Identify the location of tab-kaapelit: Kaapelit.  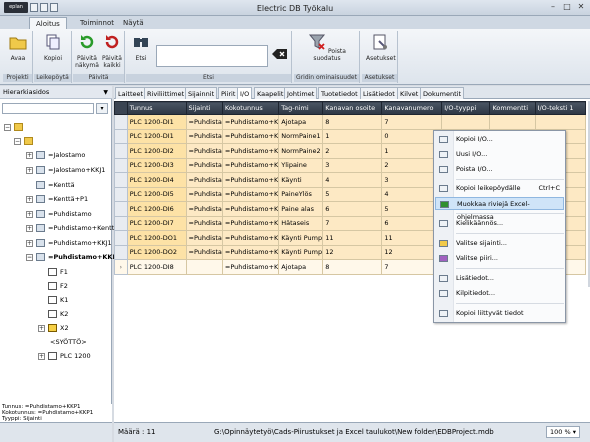
(270, 93).